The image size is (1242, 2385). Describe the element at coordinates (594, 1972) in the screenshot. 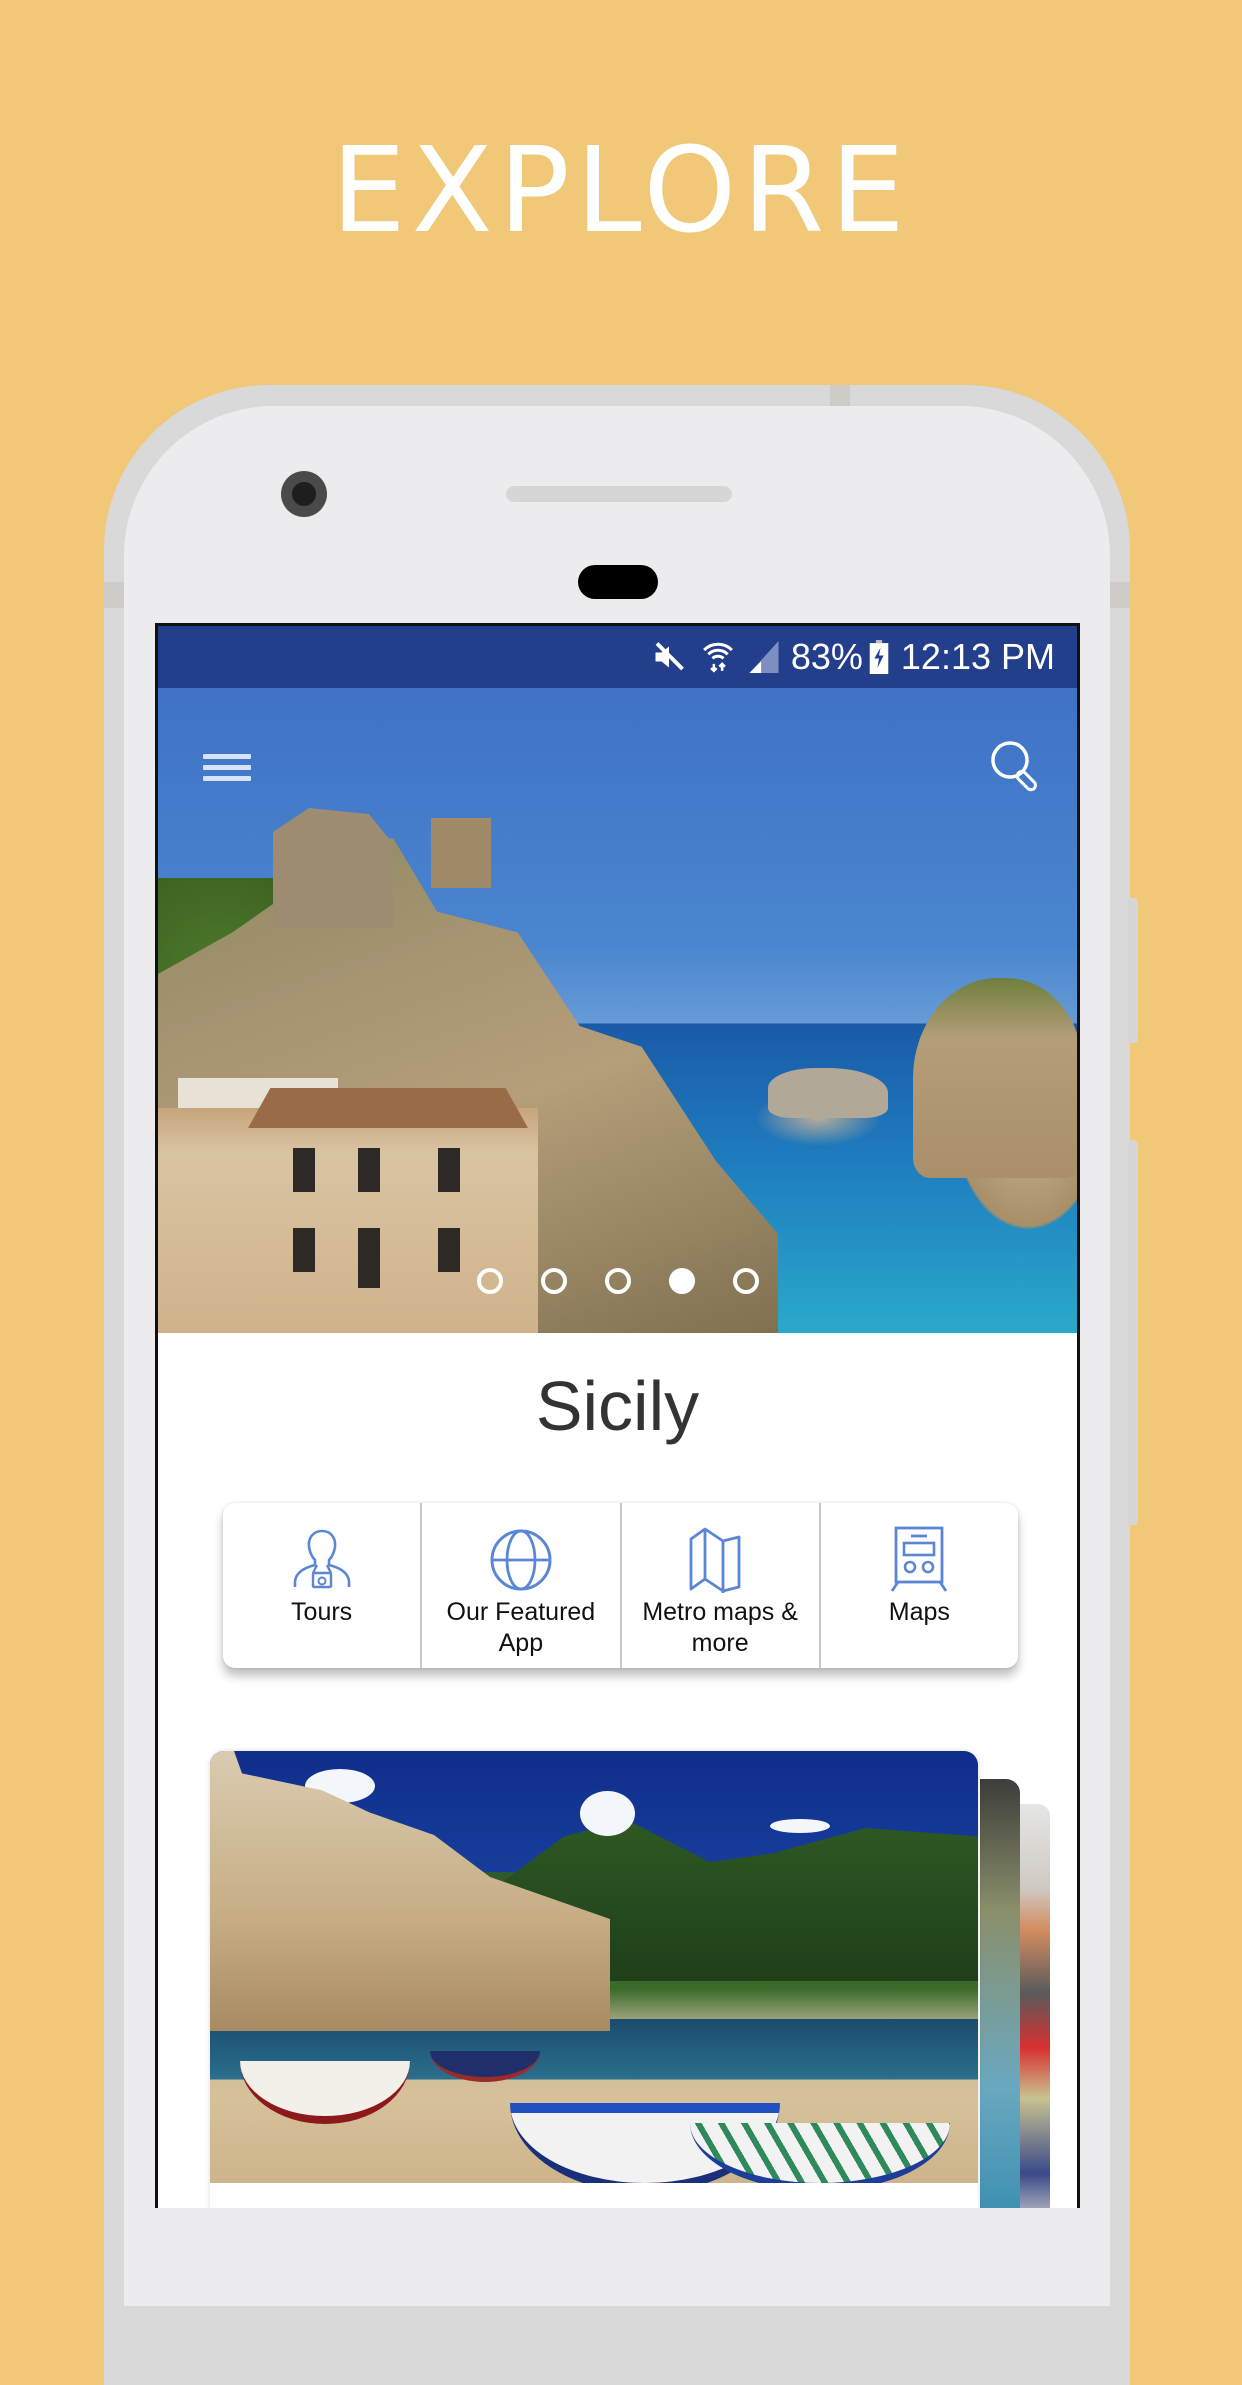

I see `destination-card-image` at that location.